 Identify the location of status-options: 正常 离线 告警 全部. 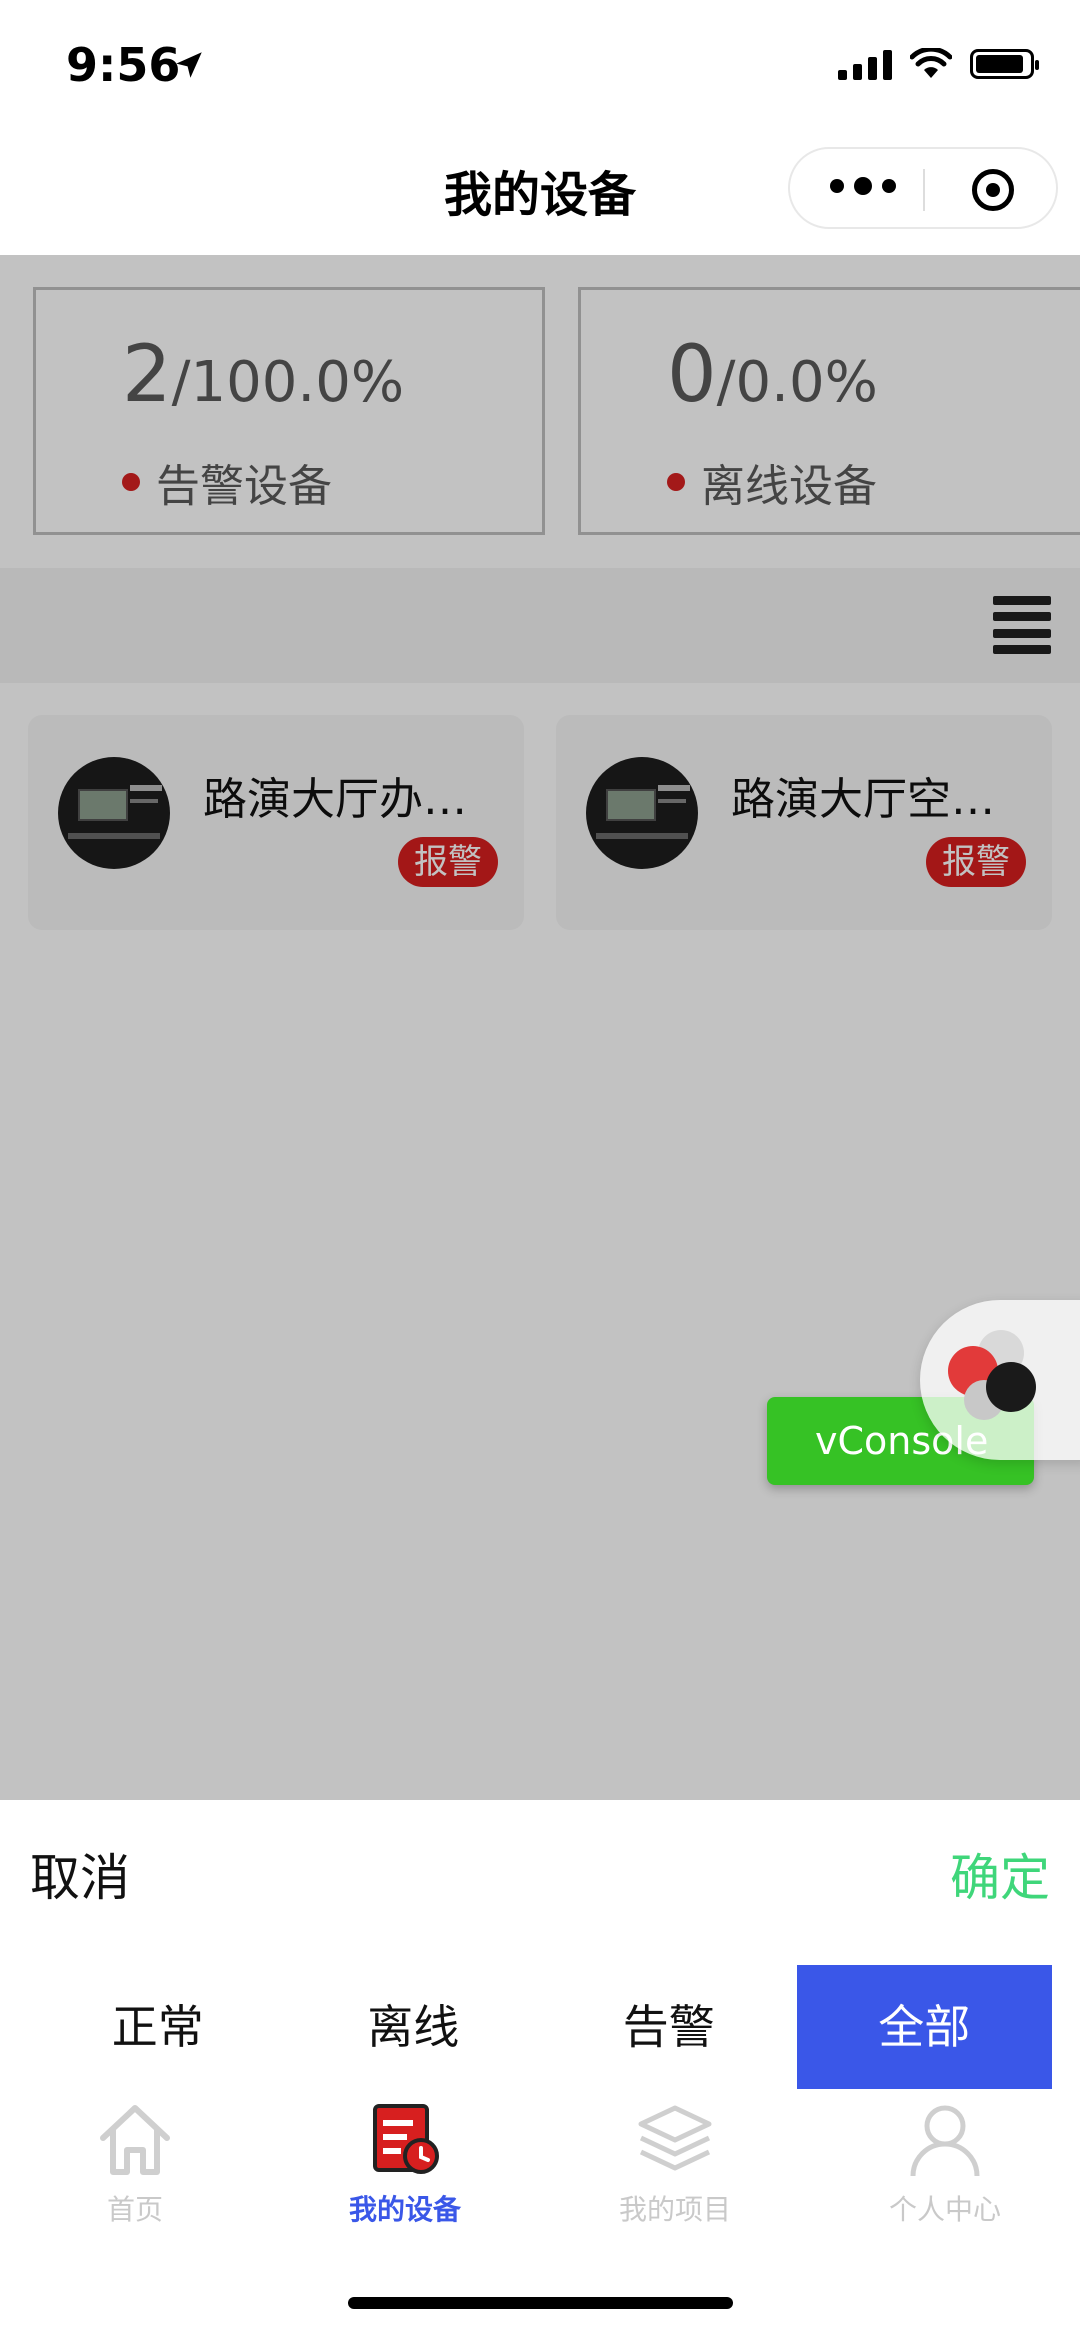
(541, 2027).